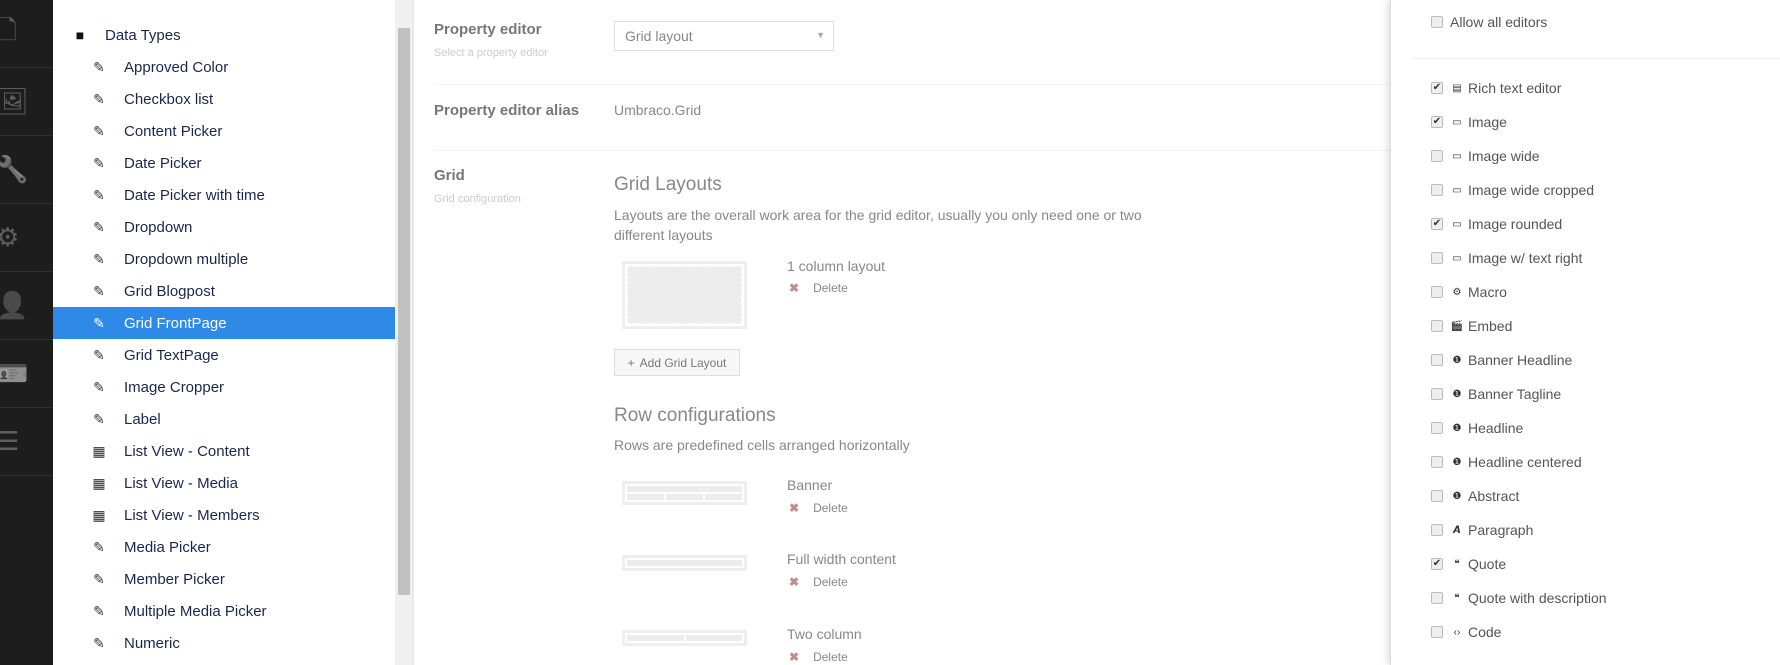 The image size is (1780, 665). I want to click on tree-root-data-types: ■ Data Types, so click(224, 35).